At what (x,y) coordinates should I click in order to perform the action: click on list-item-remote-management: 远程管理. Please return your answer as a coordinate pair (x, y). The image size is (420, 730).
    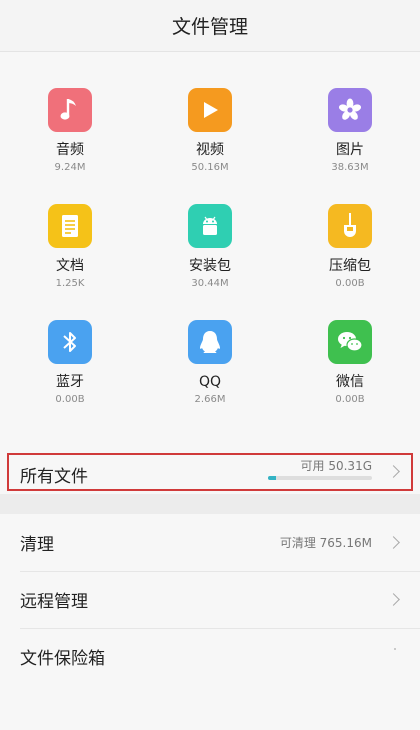
    Looking at the image, I should click on (210, 599).